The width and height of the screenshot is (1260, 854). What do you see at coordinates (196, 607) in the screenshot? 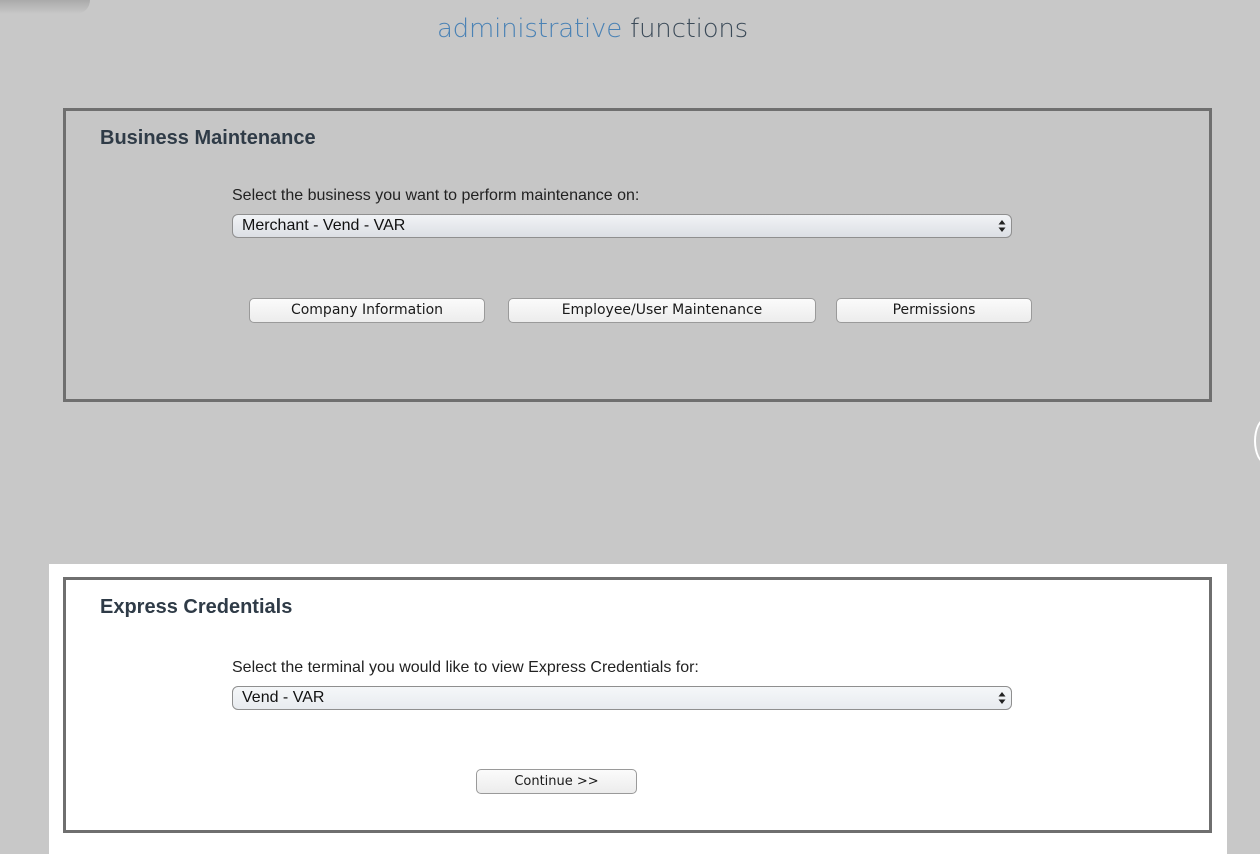
I see `express-credentials-heading: Express Credentials` at bounding box center [196, 607].